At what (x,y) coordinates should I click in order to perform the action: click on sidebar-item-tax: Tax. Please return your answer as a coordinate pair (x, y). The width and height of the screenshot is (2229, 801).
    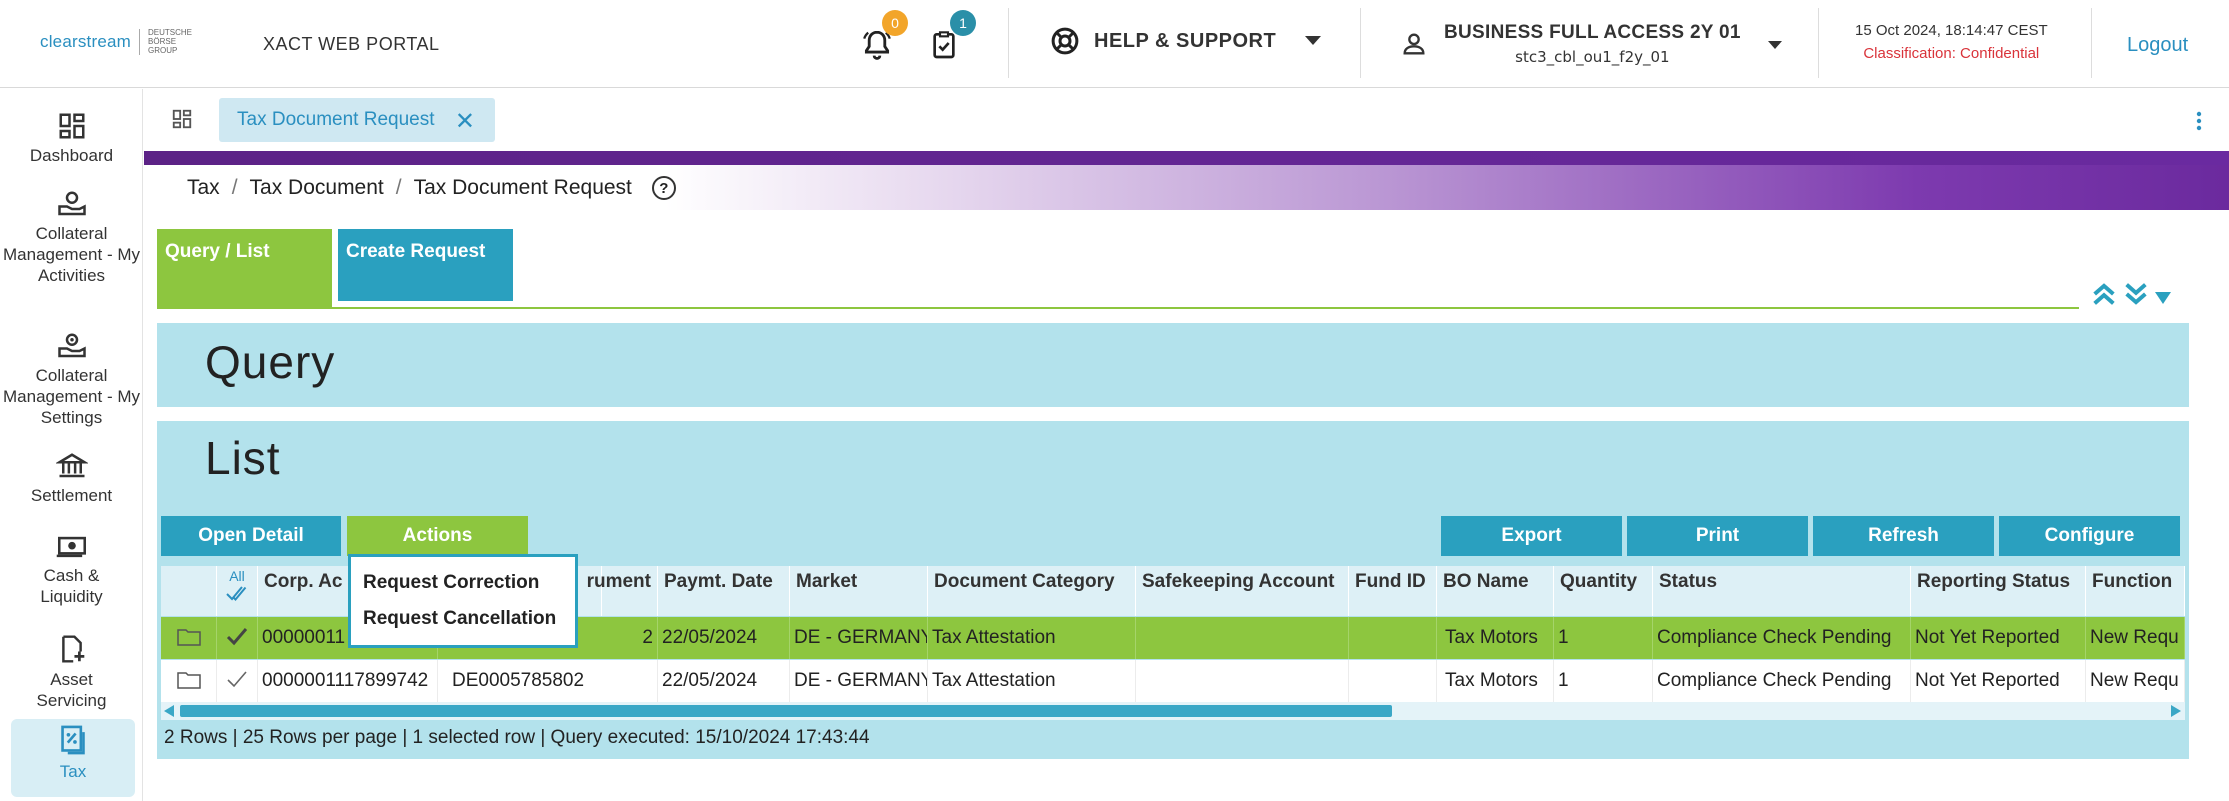
    Looking at the image, I should click on (73, 758).